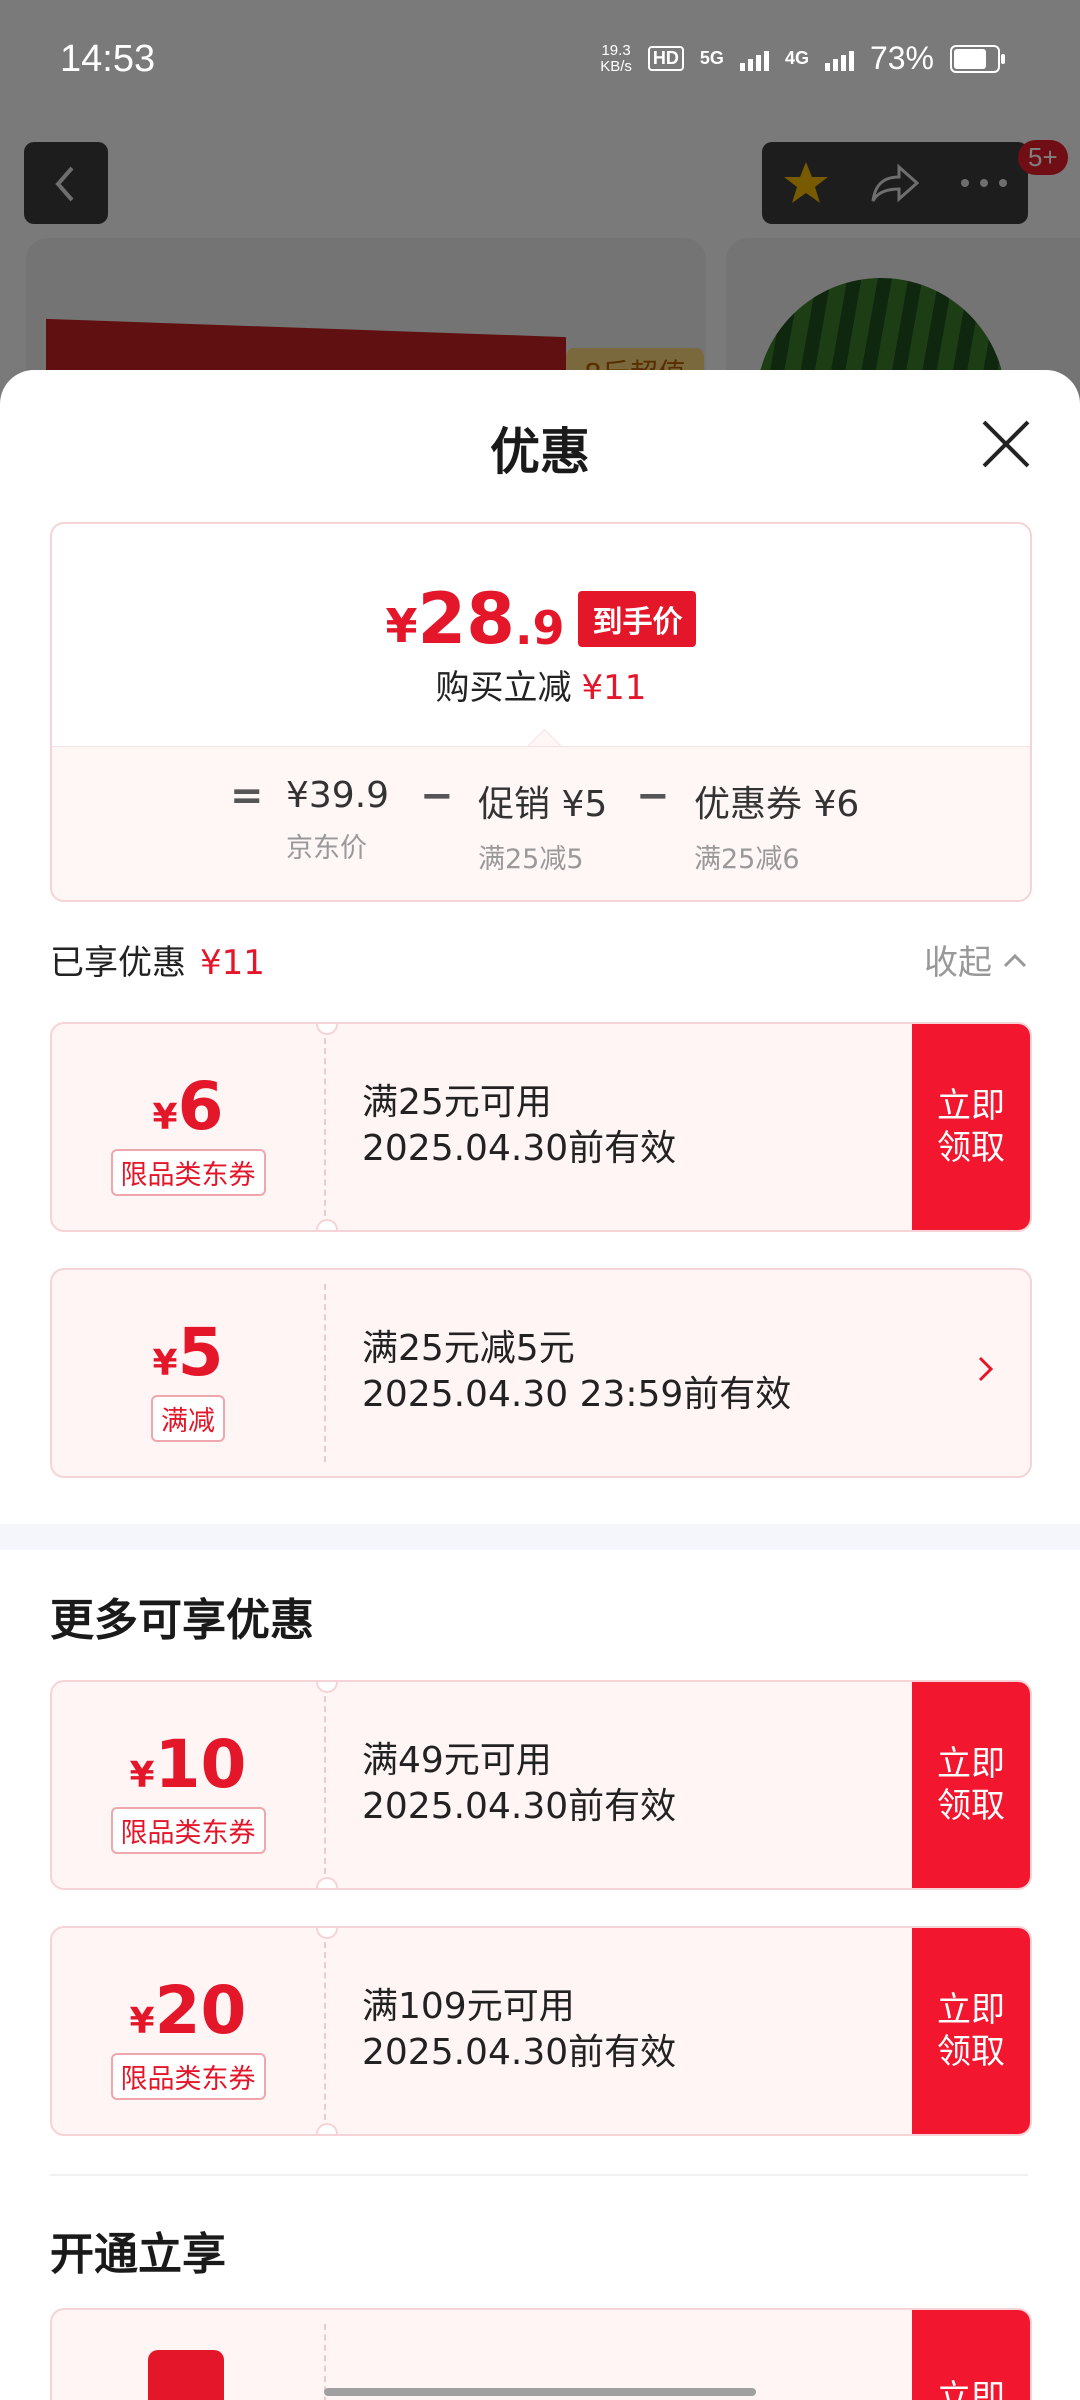 The width and height of the screenshot is (1080, 2400). I want to click on coupon-amount: 20, so click(200, 2010).